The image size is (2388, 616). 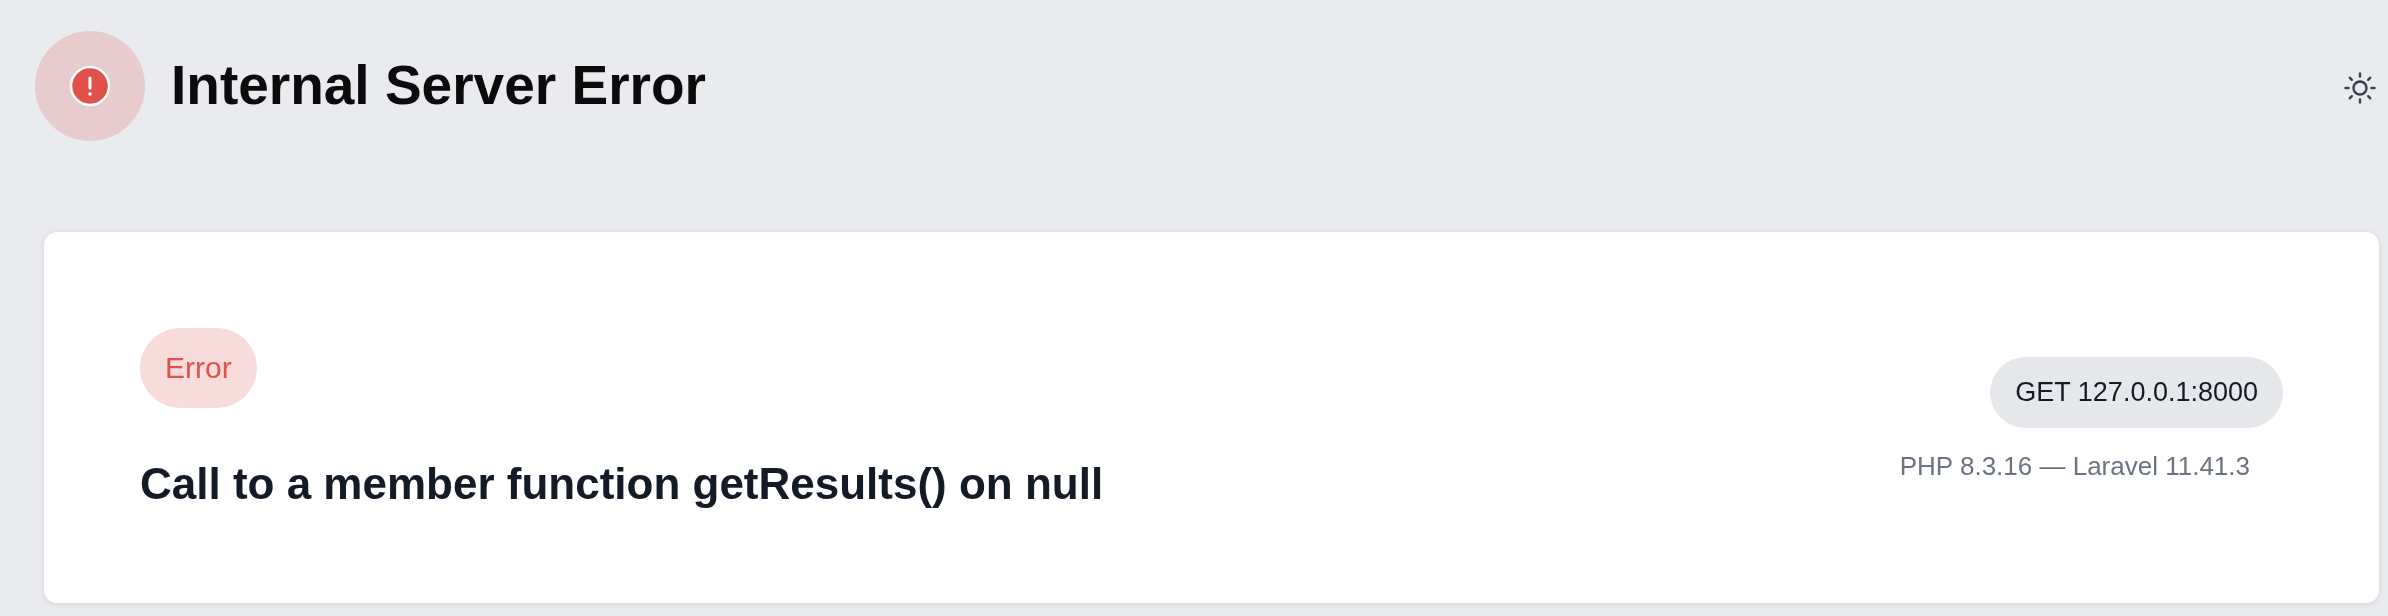 I want to click on exception-type-badge: Error, so click(x=198, y=368).